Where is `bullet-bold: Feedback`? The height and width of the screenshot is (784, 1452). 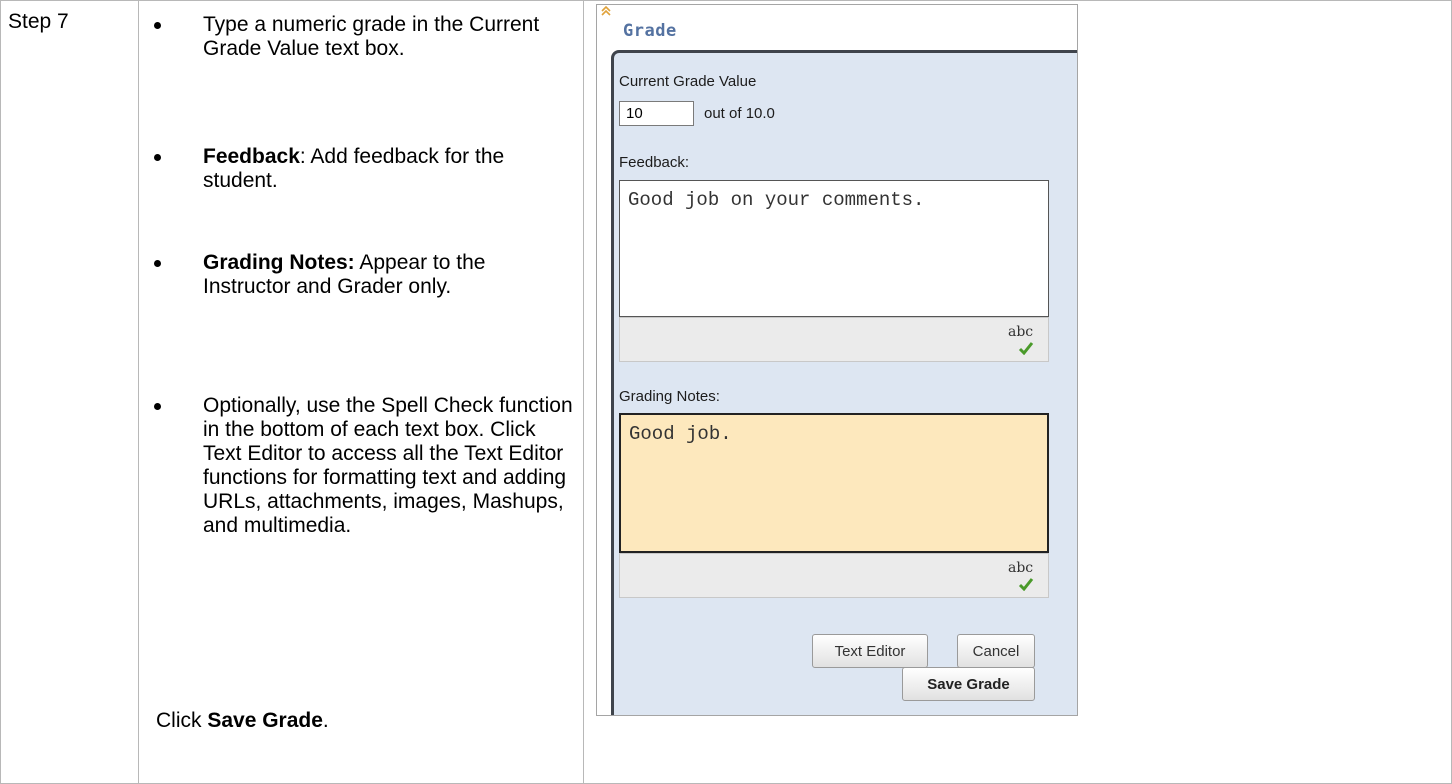
bullet-bold: Feedback is located at coordinates (251, 156).